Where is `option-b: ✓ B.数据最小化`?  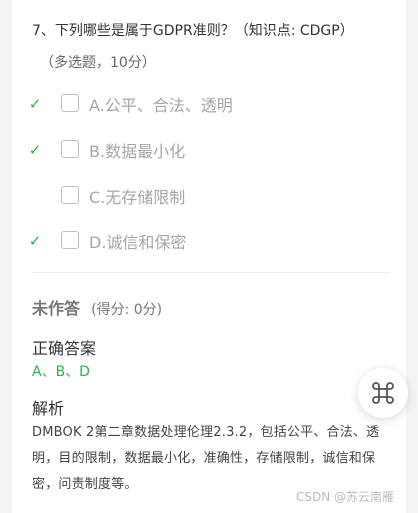 option-b: ✓ B.数据最小化 is located at coordinates (209, 150).